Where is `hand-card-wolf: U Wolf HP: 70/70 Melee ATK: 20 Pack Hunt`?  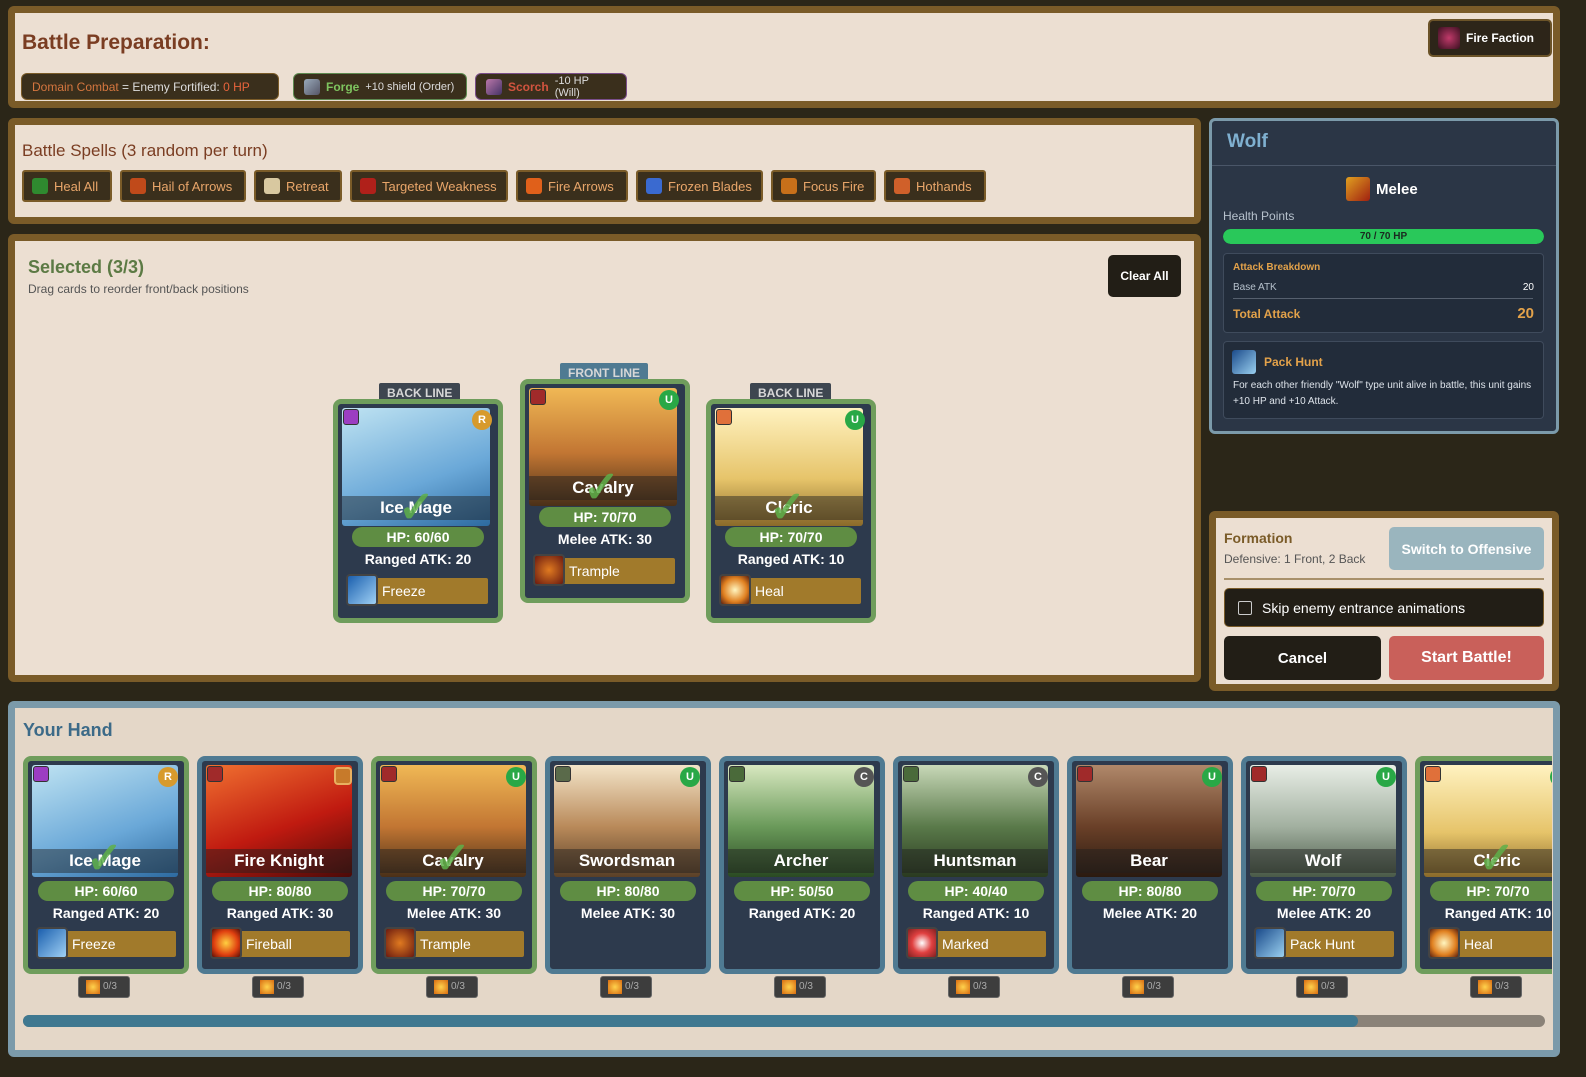 hand-card-wolf: U Wolf HP: 70/70 Melee ATK: 20 Pack Hunt is located at coordinates (1324, 865).